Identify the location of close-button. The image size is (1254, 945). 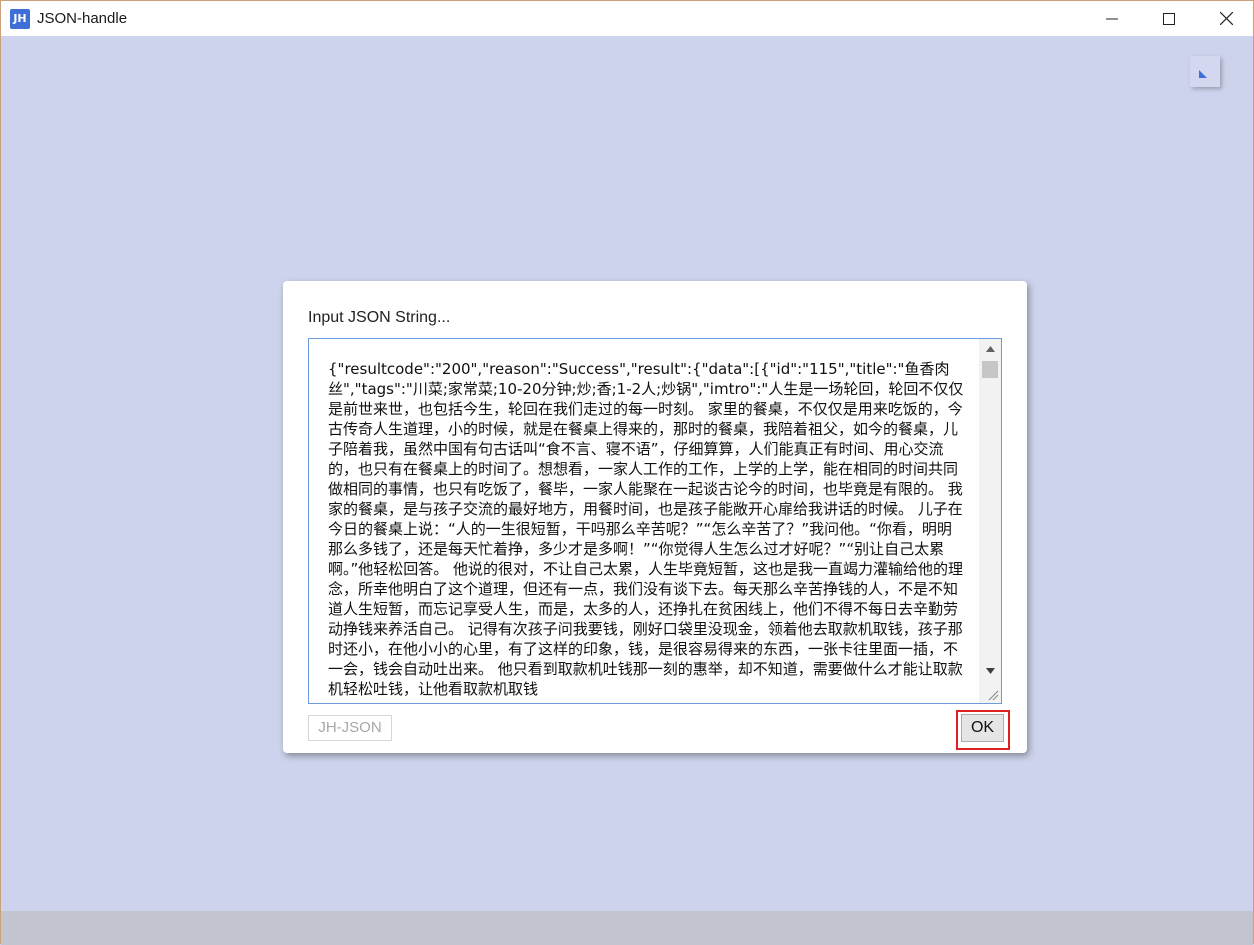
(1226, 18).